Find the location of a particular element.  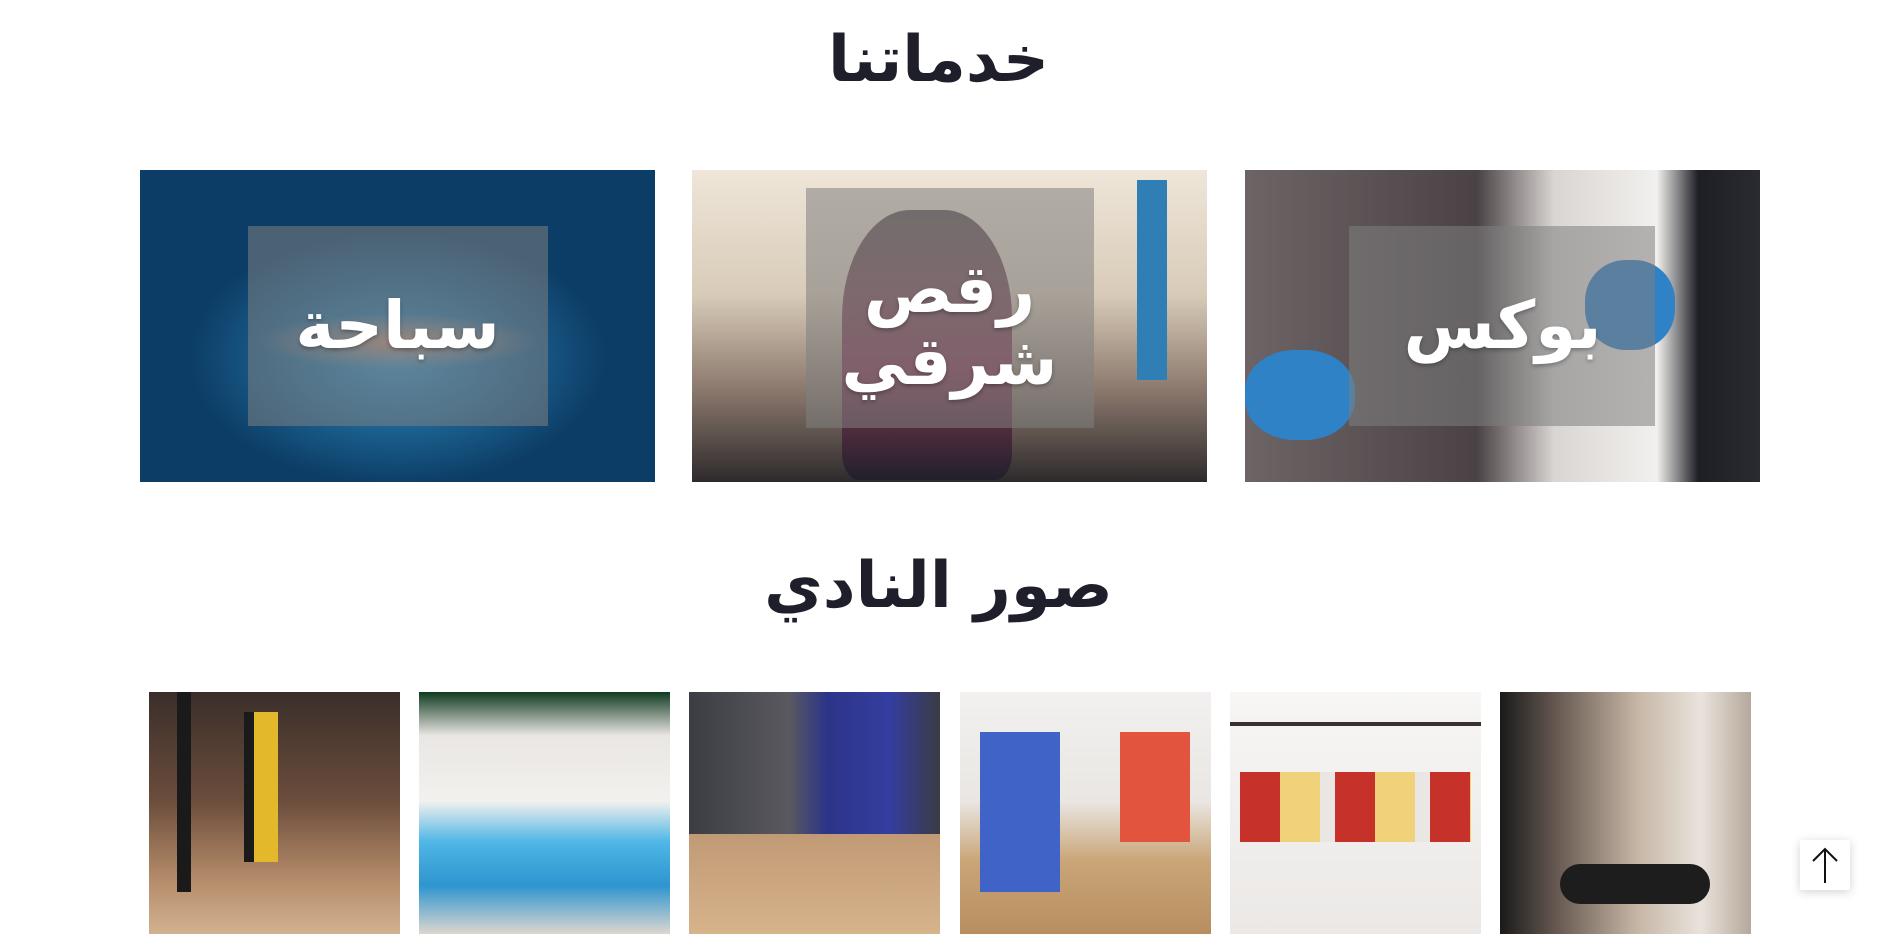

arrow-up-icon is located at coordinates (1825, 865).